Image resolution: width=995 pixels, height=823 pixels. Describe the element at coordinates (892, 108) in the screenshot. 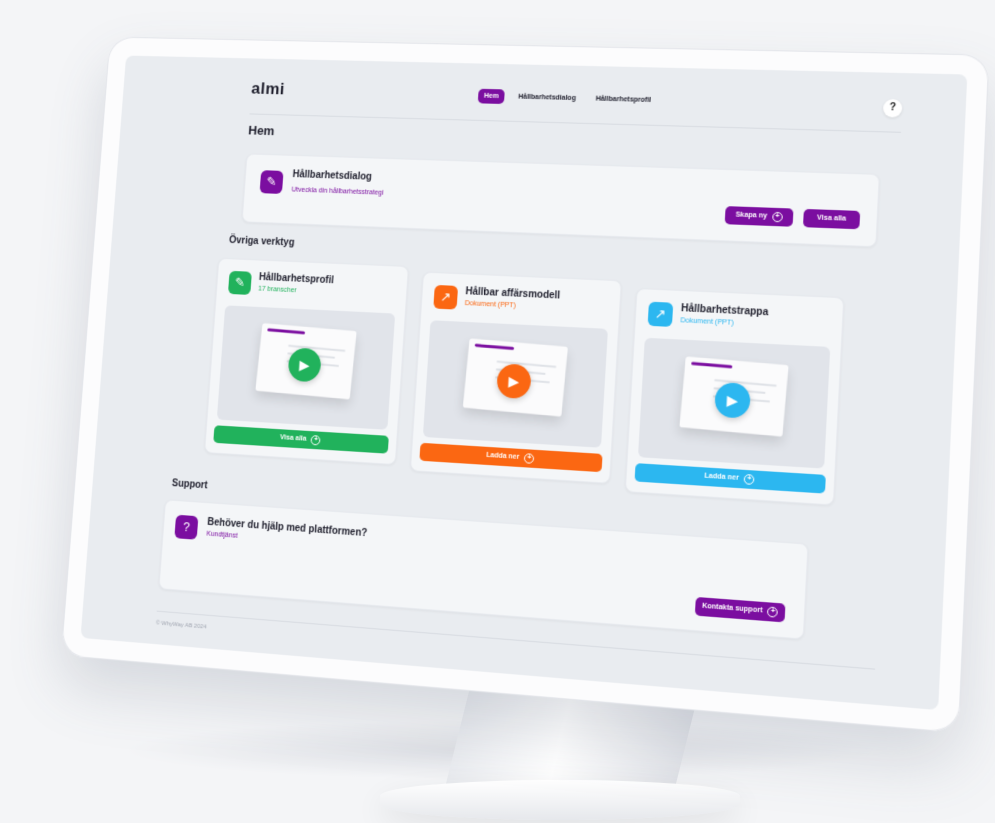

I see `help-icon: ?` at that location.